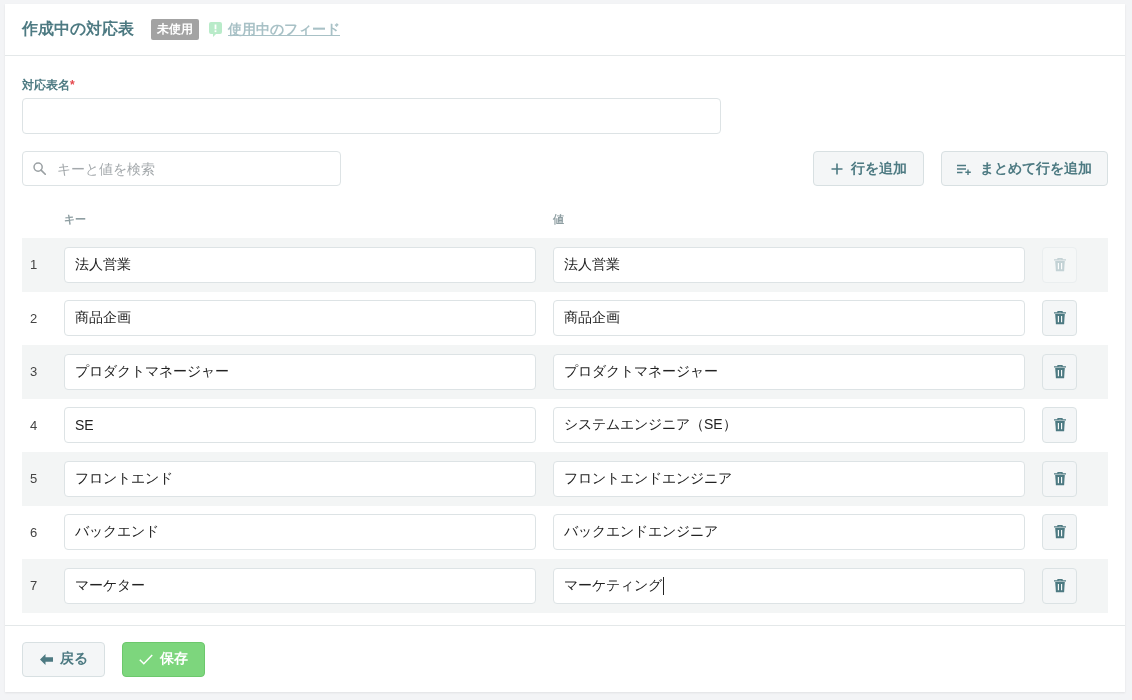  Describe the element at coordinates (868, 168) in the screenshot. I see `add-row-button: 行を追加` at that location.